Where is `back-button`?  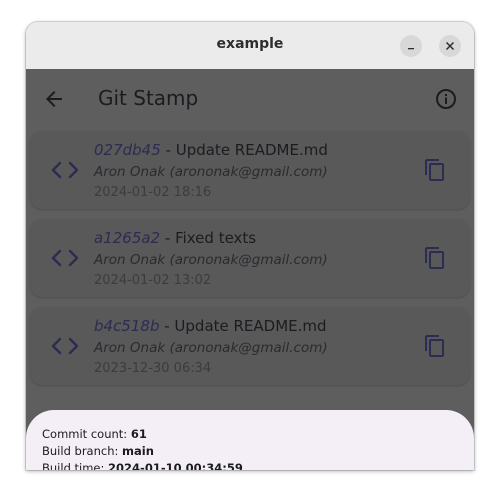
back-button is located at coordinates (54, 99).